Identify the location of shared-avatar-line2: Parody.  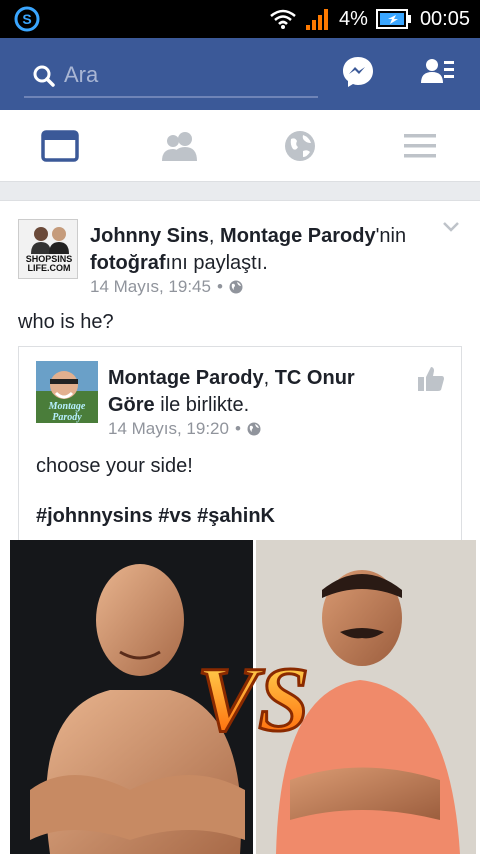
(67, 417).